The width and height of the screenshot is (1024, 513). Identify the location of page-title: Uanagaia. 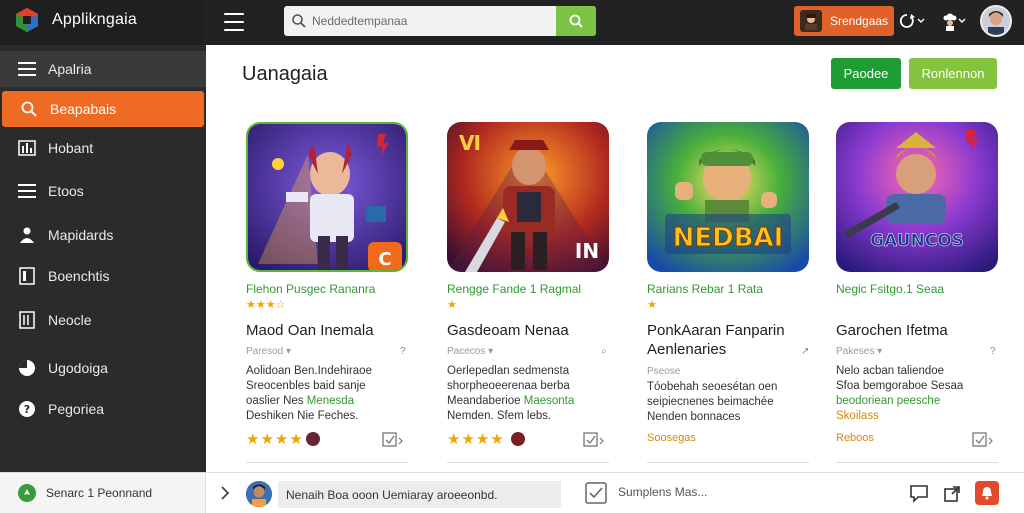
(285, 74).